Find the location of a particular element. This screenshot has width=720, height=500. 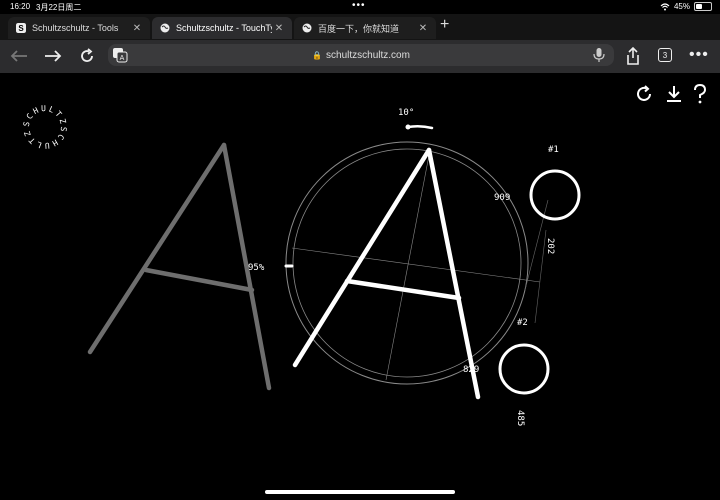

tab-baidu: 百度一下，你就知道 ✕ is located at coordinates (365, 28).